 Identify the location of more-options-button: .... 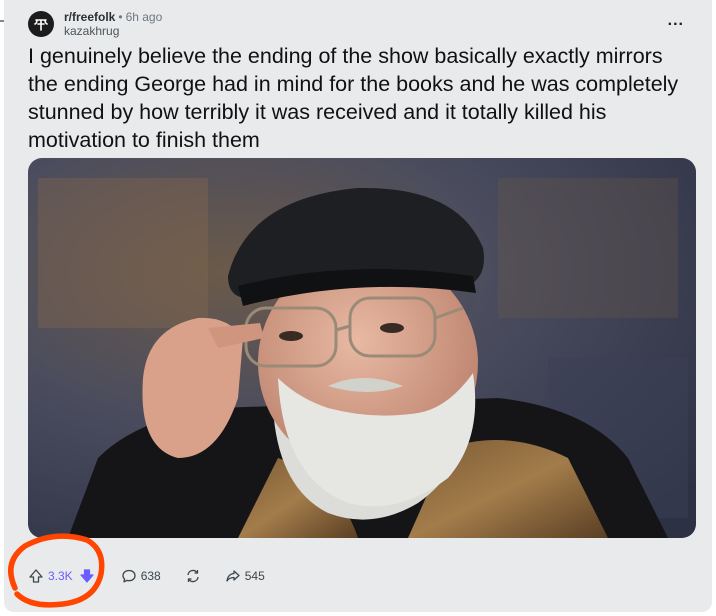
(676, 21).